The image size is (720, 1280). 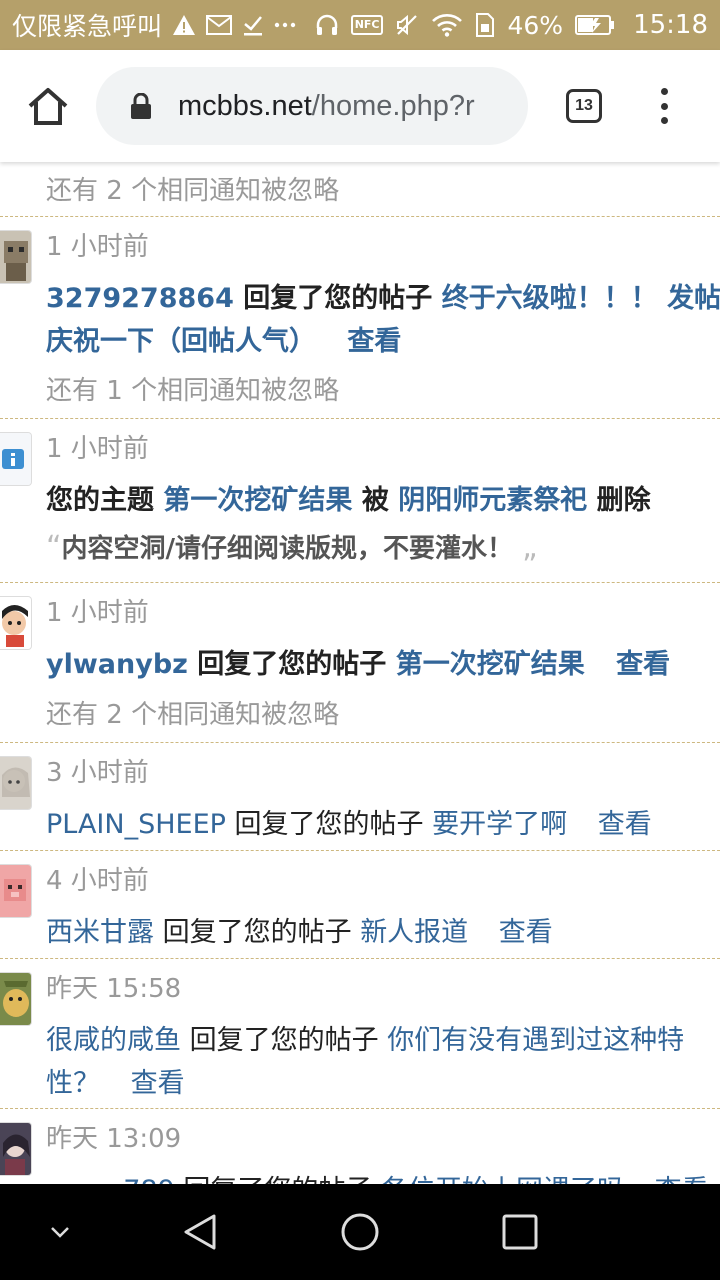 What do you see at coordinates (664, 106) in the screenshot?
I see `overflow-menu-icon` at bounding box center [664, 106].